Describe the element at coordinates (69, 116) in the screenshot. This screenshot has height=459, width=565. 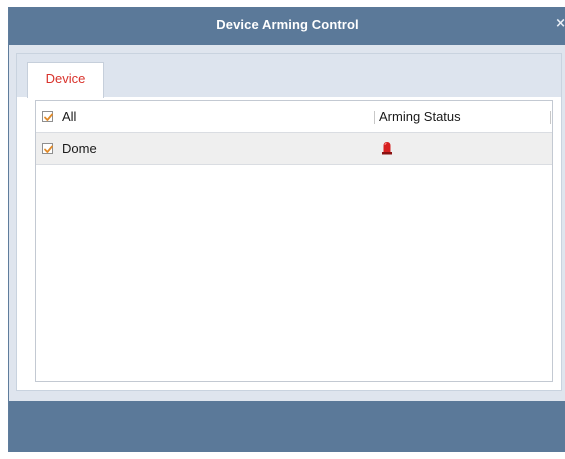
I see `select-all-label: All` at that location.